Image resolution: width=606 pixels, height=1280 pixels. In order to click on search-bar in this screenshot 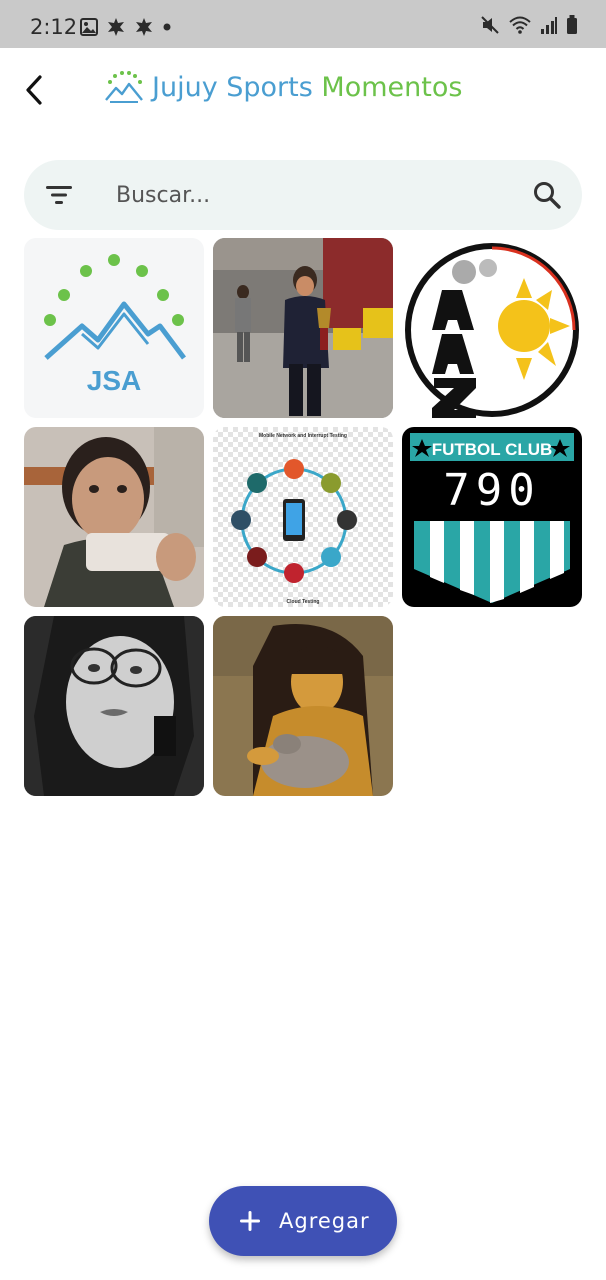, I will do `click(303, 195)`.